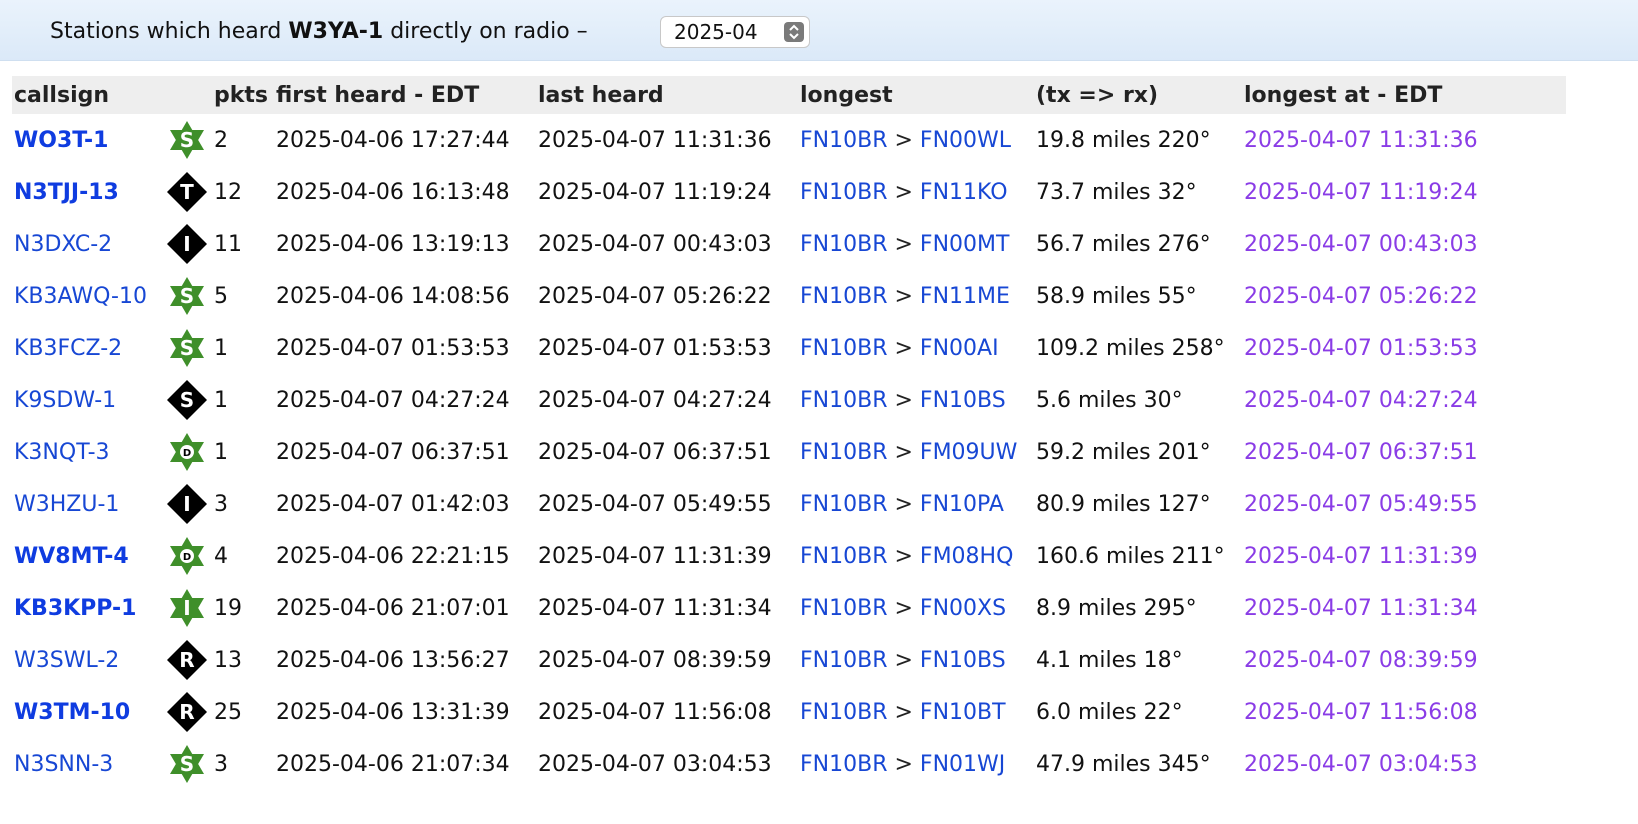  What do you see at coordinates (1361, 452) in the screenshot?
I see `cell-longest-at: 2025-04-07 06:37:51` at bounding box center [1361, 452].